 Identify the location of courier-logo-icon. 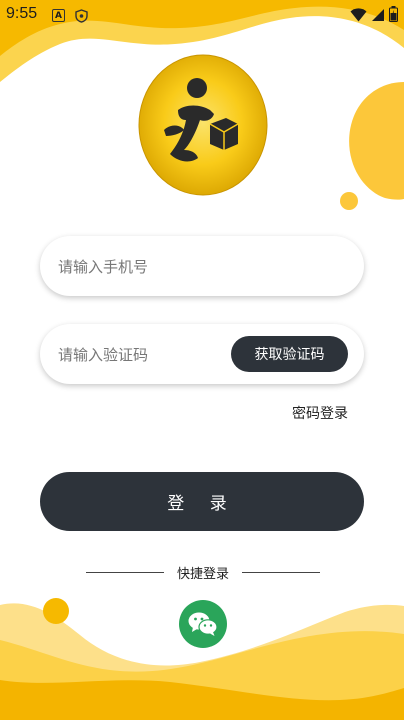
(203, 125).